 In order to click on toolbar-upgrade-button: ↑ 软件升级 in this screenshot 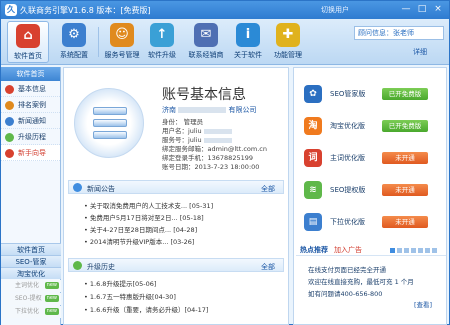, I will do `click(162, 42)`.